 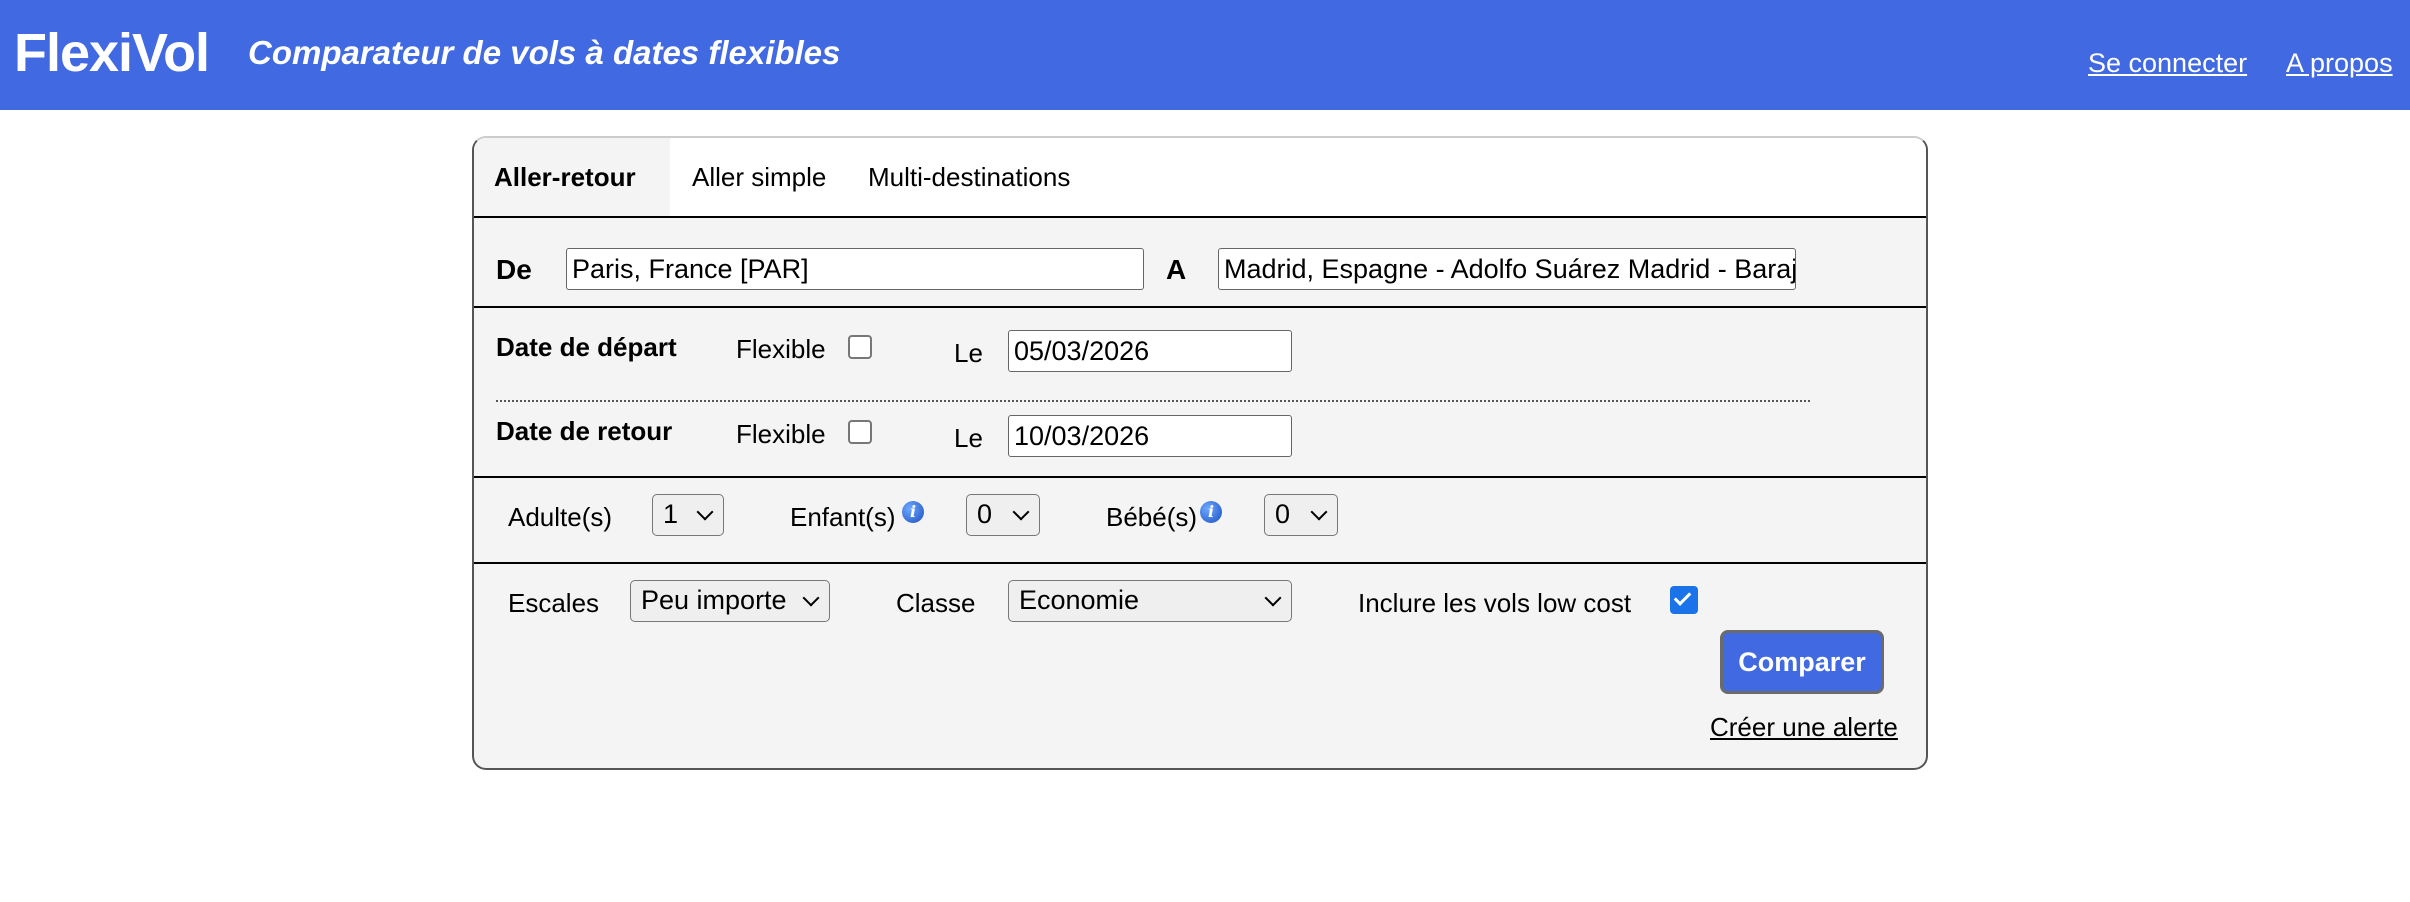 I want to click on to-label: A, so click(x=1176, y=269).